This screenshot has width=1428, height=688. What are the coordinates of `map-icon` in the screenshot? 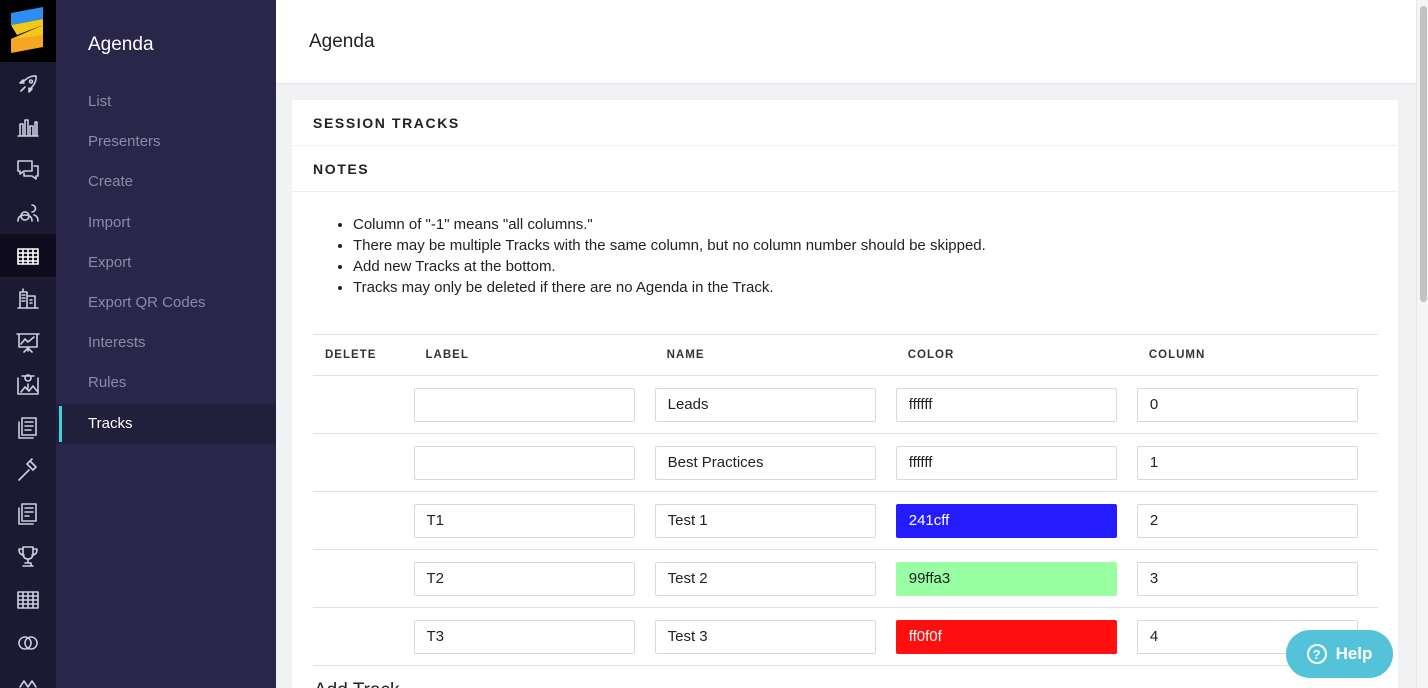 It's located at (28, 384).